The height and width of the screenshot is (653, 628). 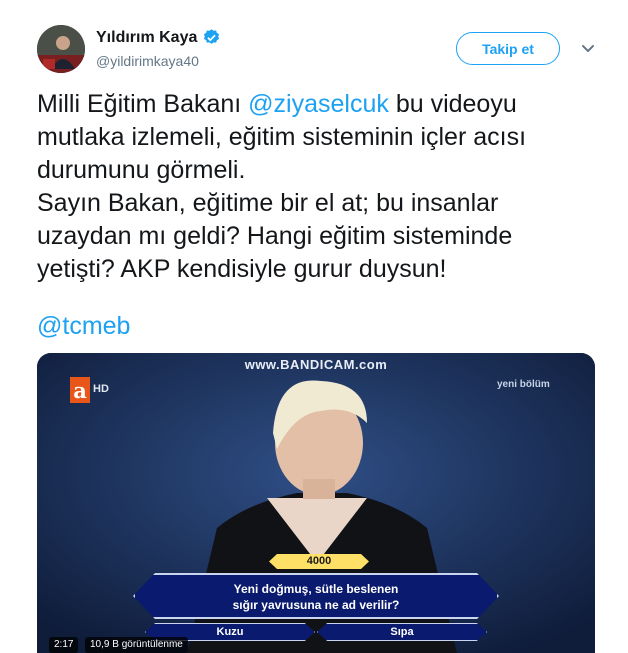 I want to click on video-views: 10,9 B görüntülenme, so click(x=136, y=645).